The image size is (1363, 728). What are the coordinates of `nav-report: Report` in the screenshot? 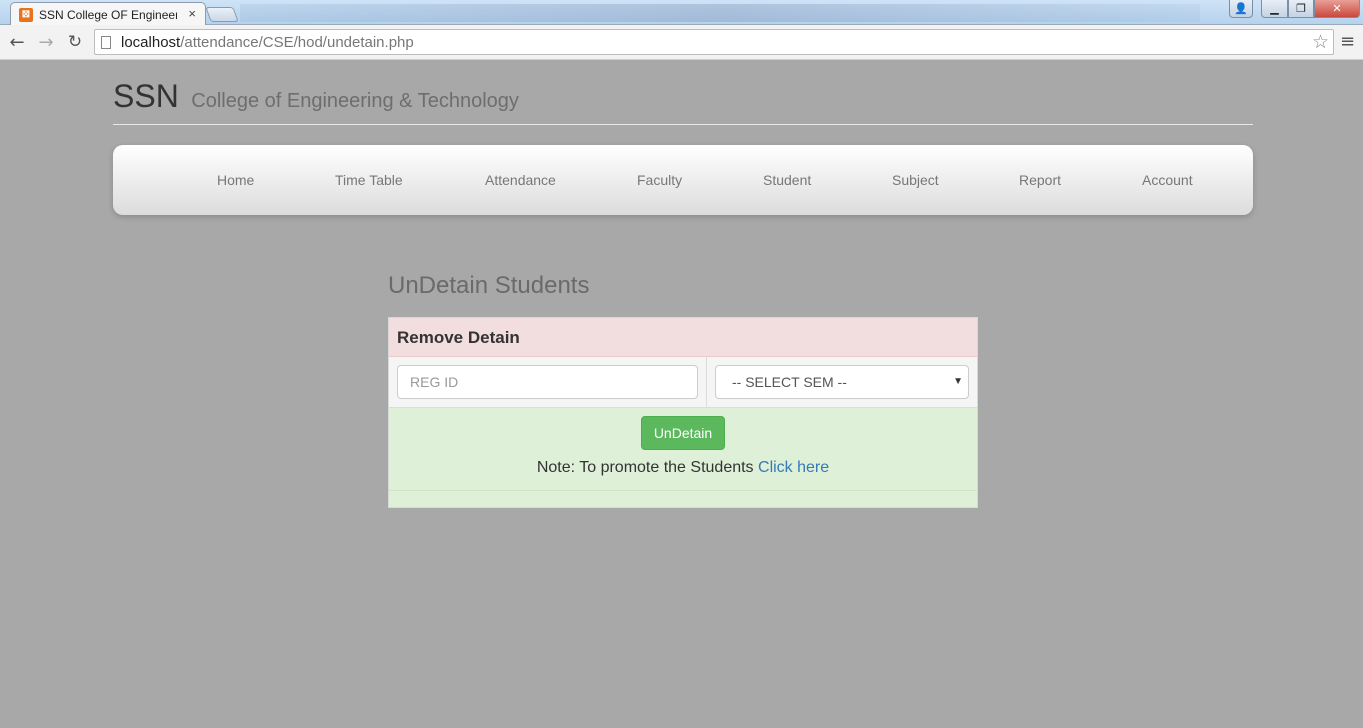 It's located at (1040, 180).